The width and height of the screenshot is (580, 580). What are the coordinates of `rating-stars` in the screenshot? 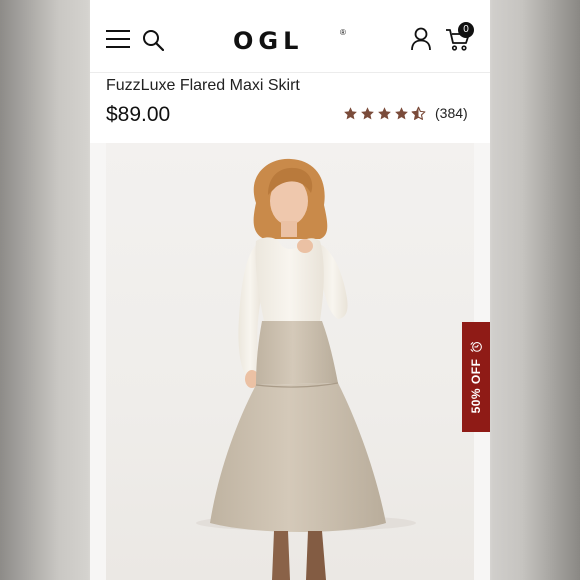 It's located at (384, 113).